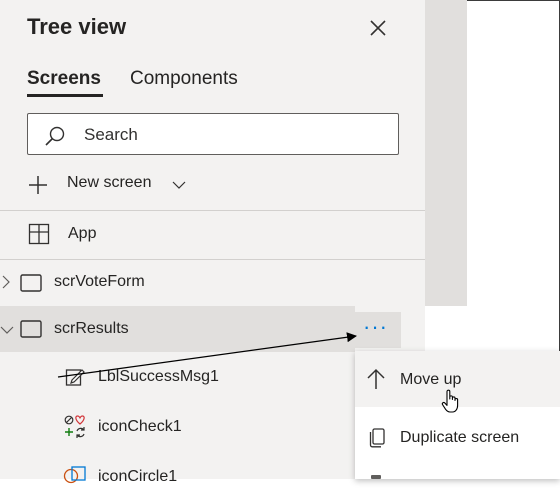  Describe the element at coordinates (64, 79) in the screenshot. I see `tab-screens: Screens` at that location.